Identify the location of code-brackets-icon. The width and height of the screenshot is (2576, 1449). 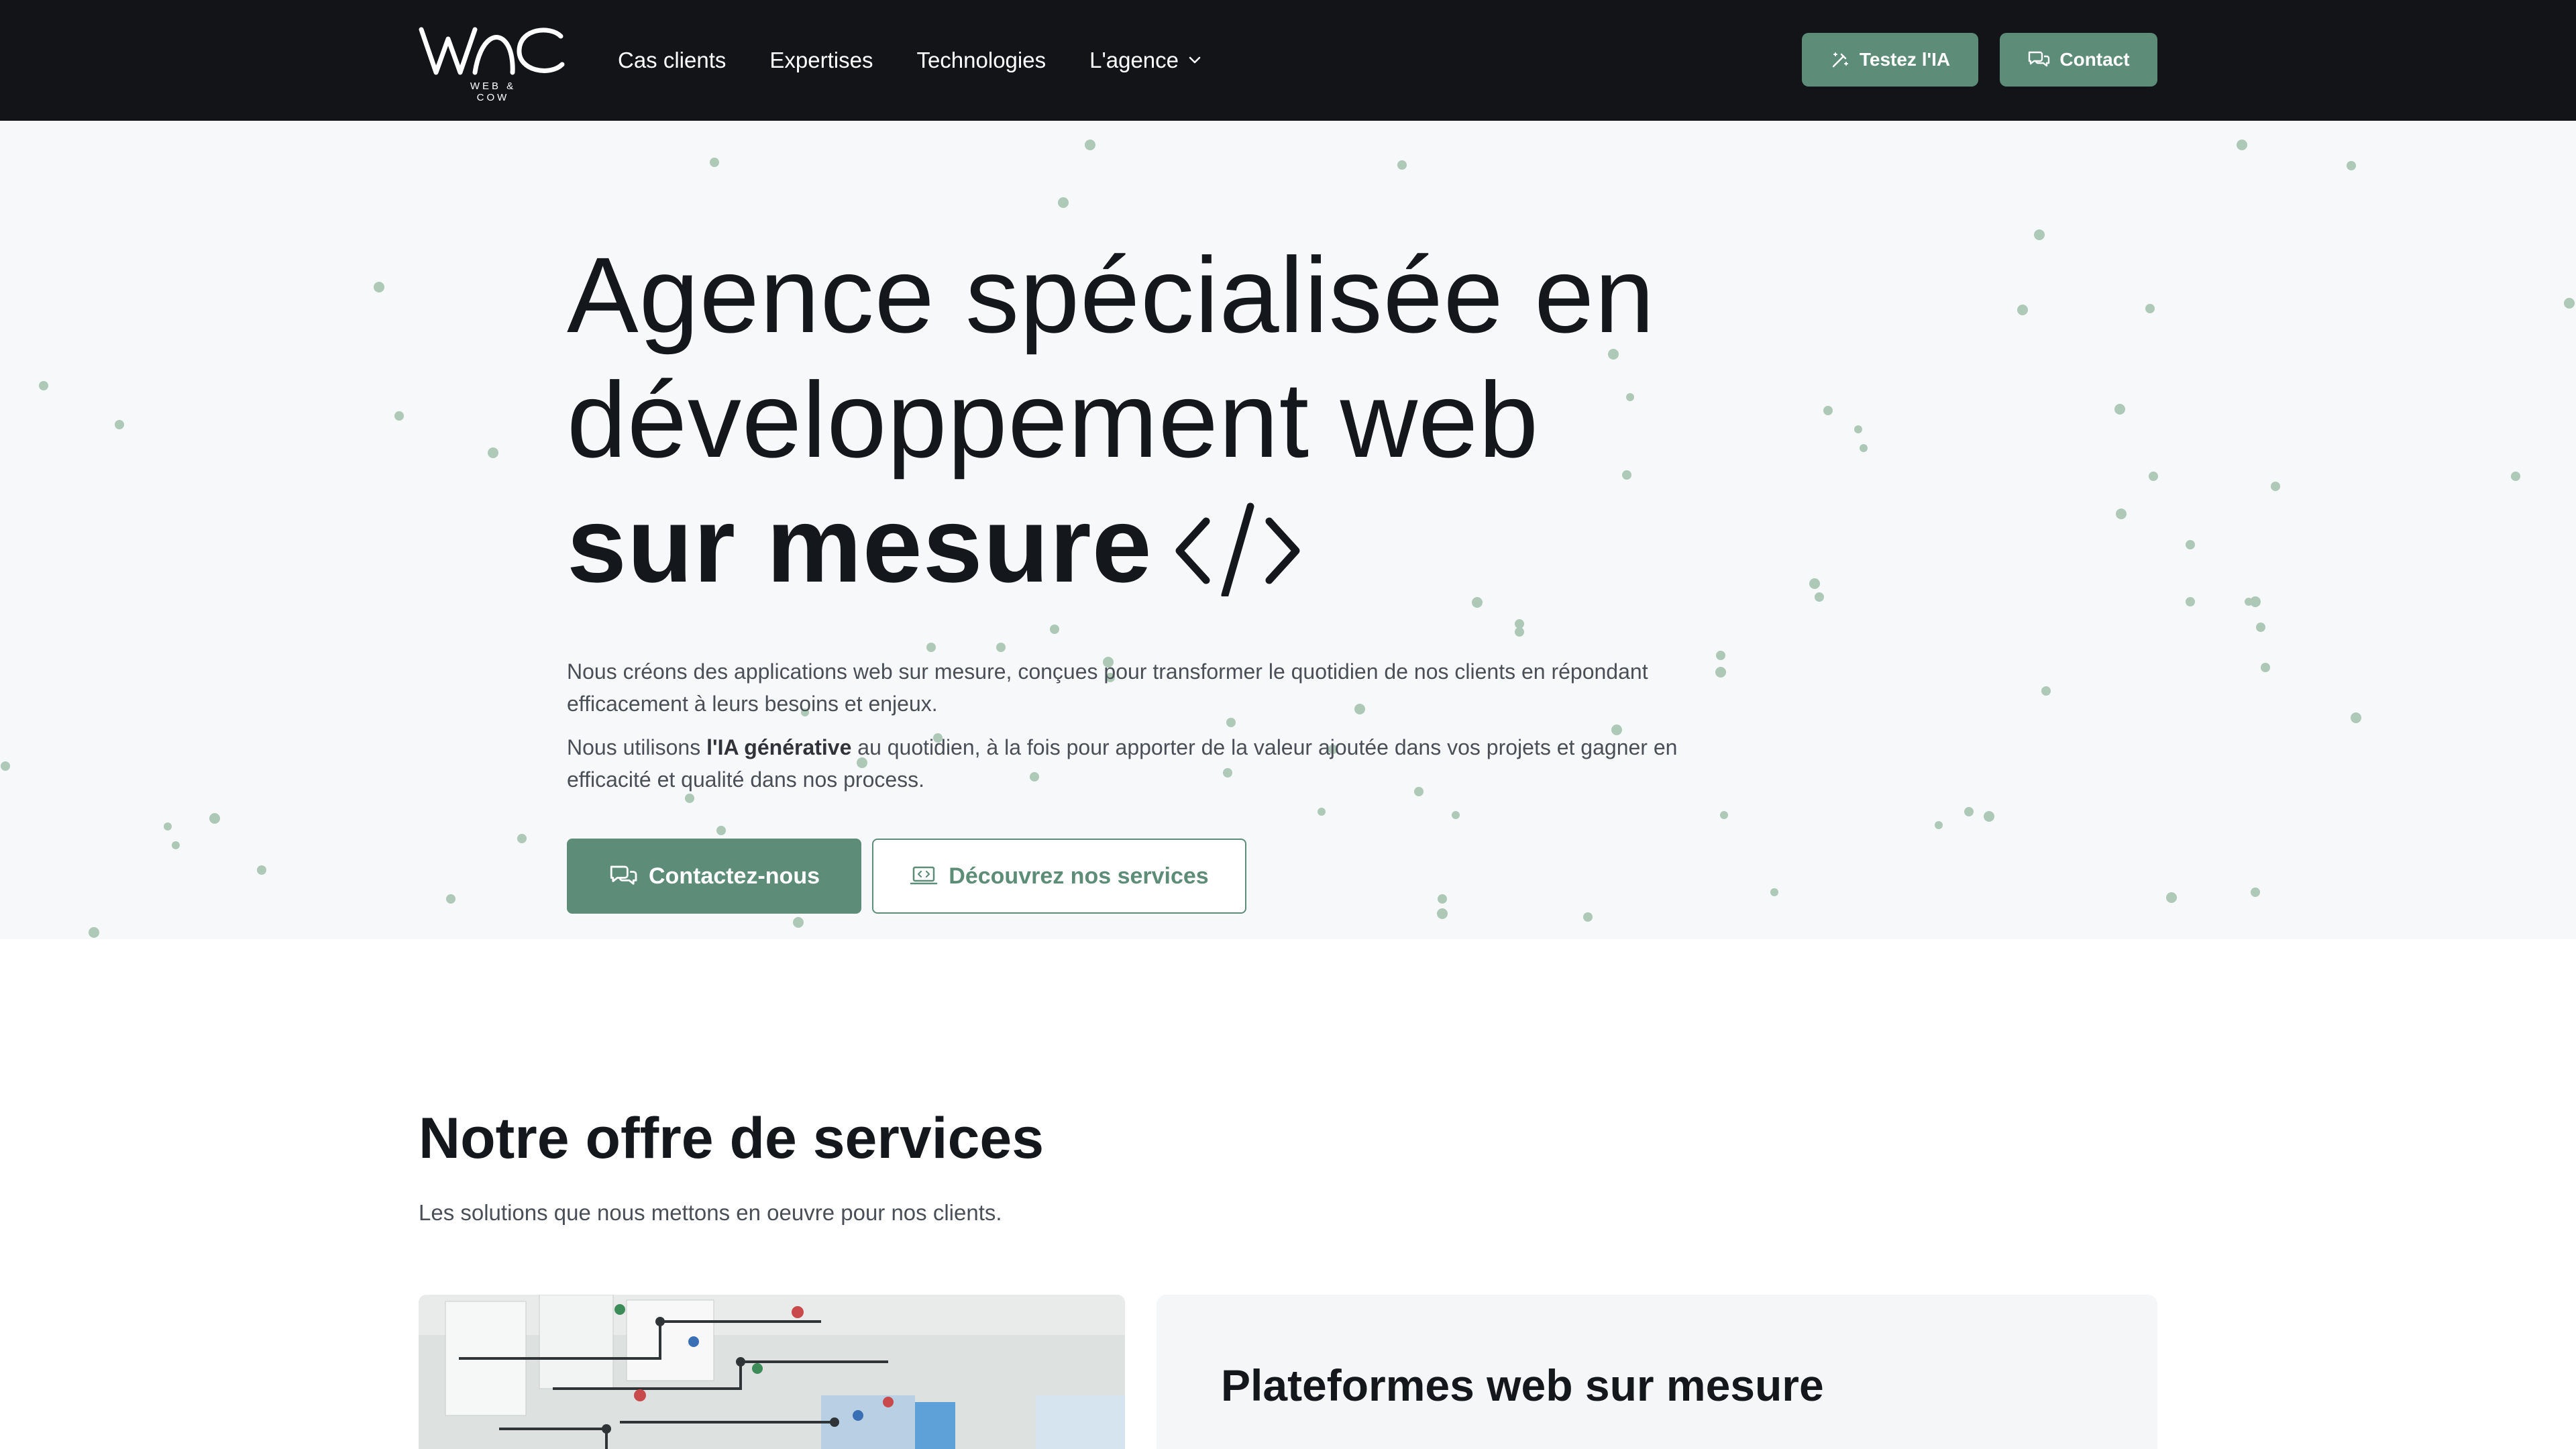
(1237, 549).